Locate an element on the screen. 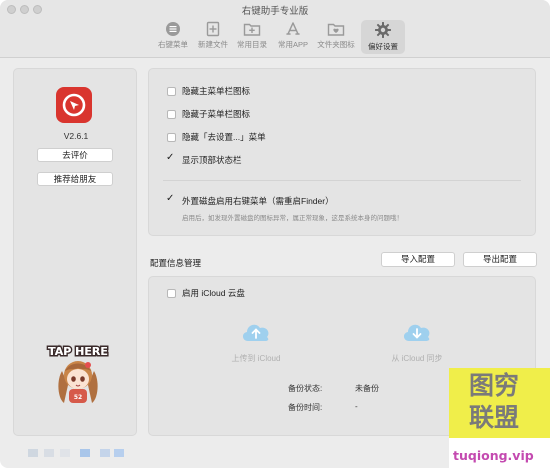 Image resolution: width=550 pixels, height=468 pixels. tab-label: 常用APP is located at coordinates (292, 44).